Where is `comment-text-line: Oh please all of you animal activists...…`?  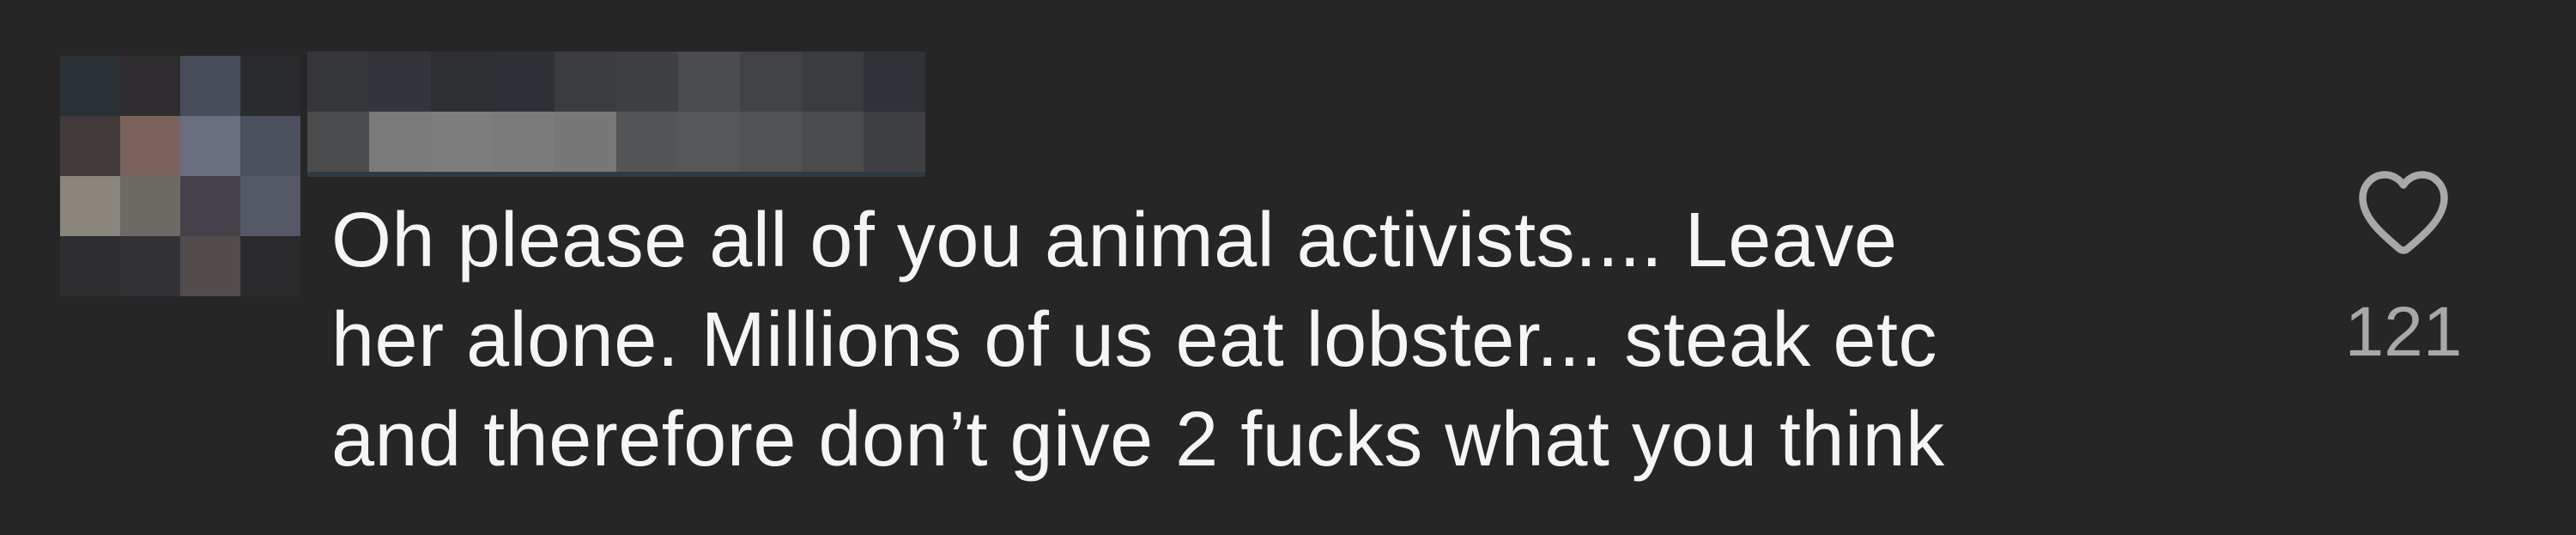 comment-text-line: Oh please all of you animal activists...… is located at coordinates (1114, 241).